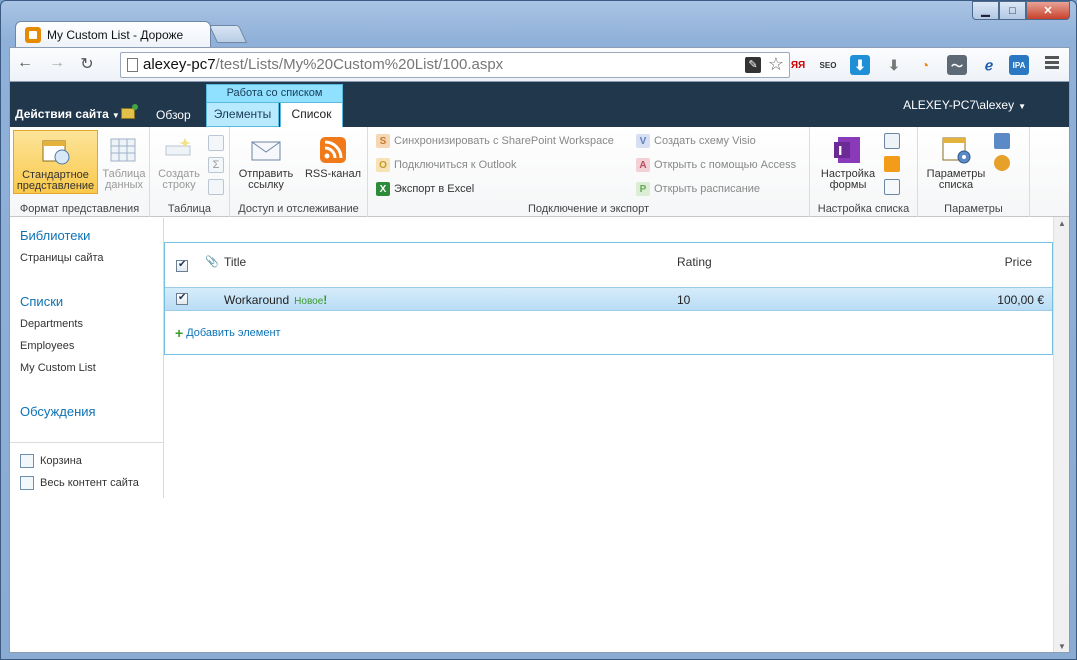  Describe the element at coordinates (989, 65) in the screenshot. I see `ie-tab-icon: ℯ` at that location.